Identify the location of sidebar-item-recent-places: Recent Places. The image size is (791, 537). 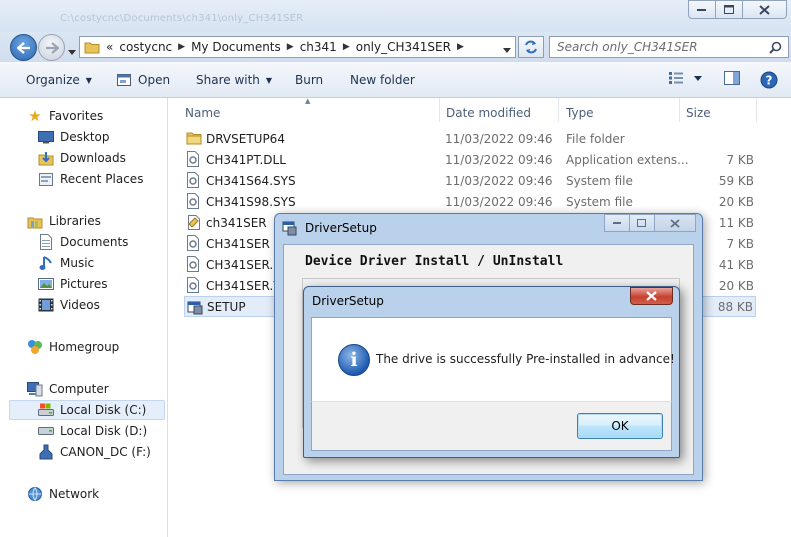
(90, 179).